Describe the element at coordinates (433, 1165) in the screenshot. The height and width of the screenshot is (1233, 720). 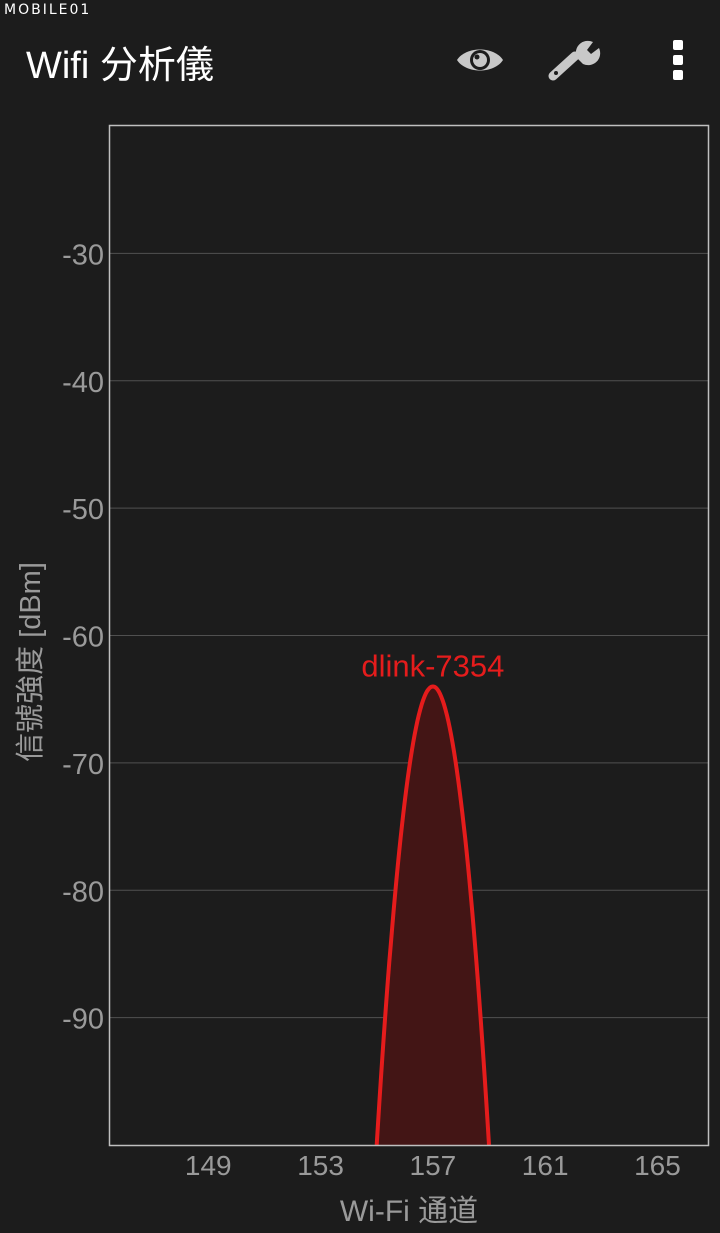
I see `x-tick-label: 157` at that location.